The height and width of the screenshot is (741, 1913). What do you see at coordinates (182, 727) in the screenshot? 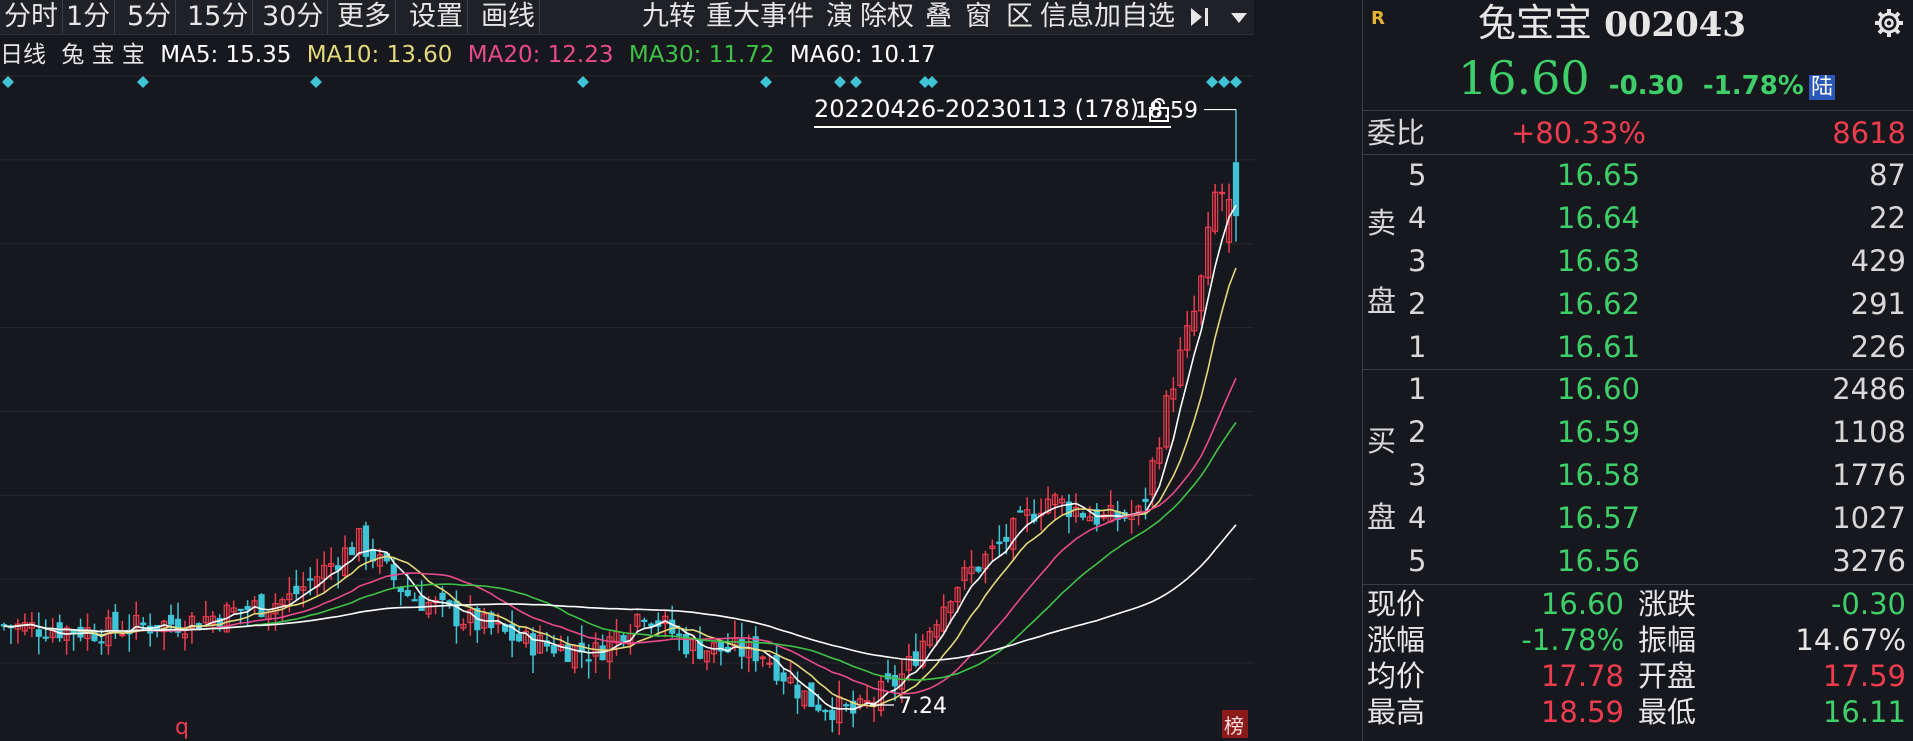
I see `q-marker: q` at bounding box center [182, 727].